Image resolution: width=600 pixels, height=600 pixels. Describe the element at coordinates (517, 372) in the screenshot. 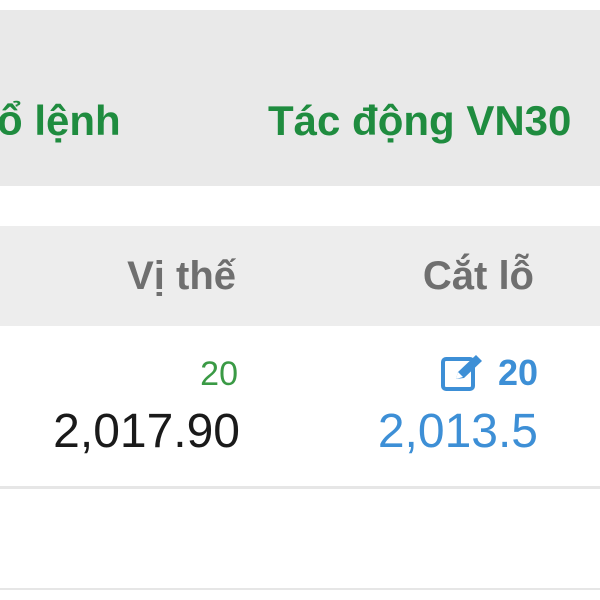

I see `stoploss-quantity: 20` at that location.